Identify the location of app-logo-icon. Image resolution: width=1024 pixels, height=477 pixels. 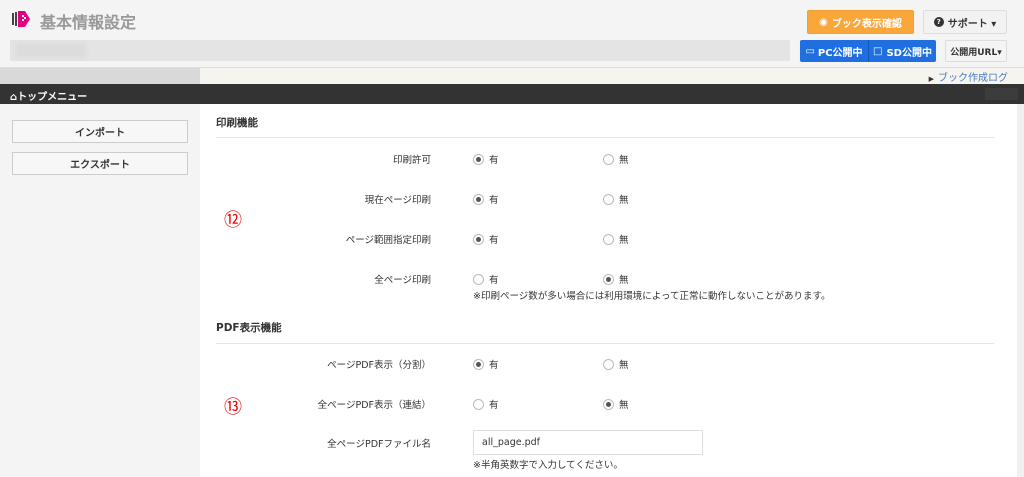
(21, 19).